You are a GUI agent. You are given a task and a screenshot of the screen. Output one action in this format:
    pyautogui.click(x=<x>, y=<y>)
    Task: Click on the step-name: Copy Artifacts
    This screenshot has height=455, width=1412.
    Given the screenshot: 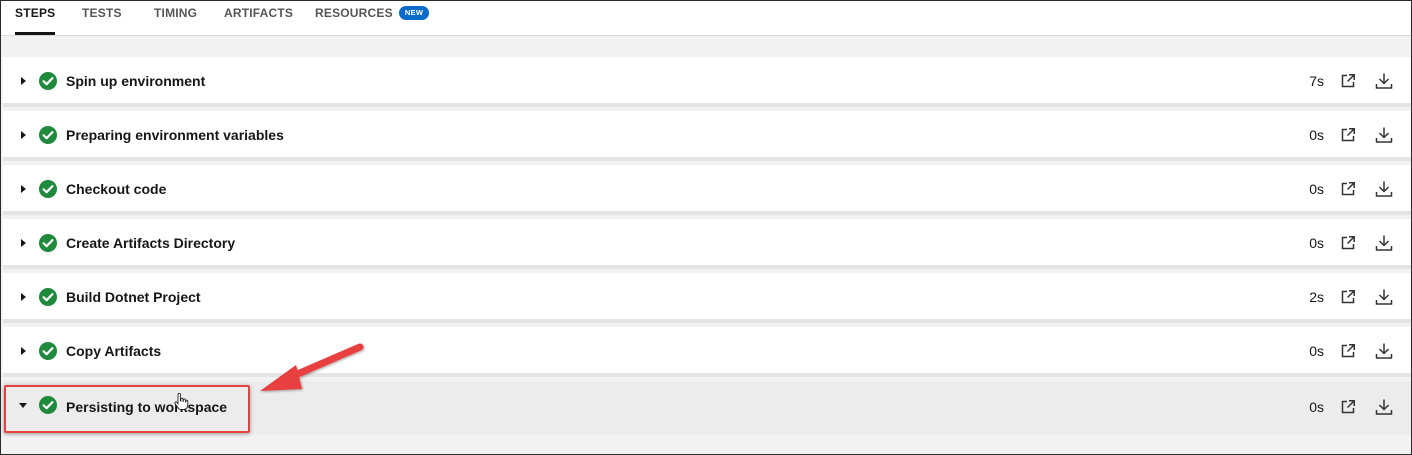 What is the action you would take?
    pyautogui.click(x=114, y=351)
    